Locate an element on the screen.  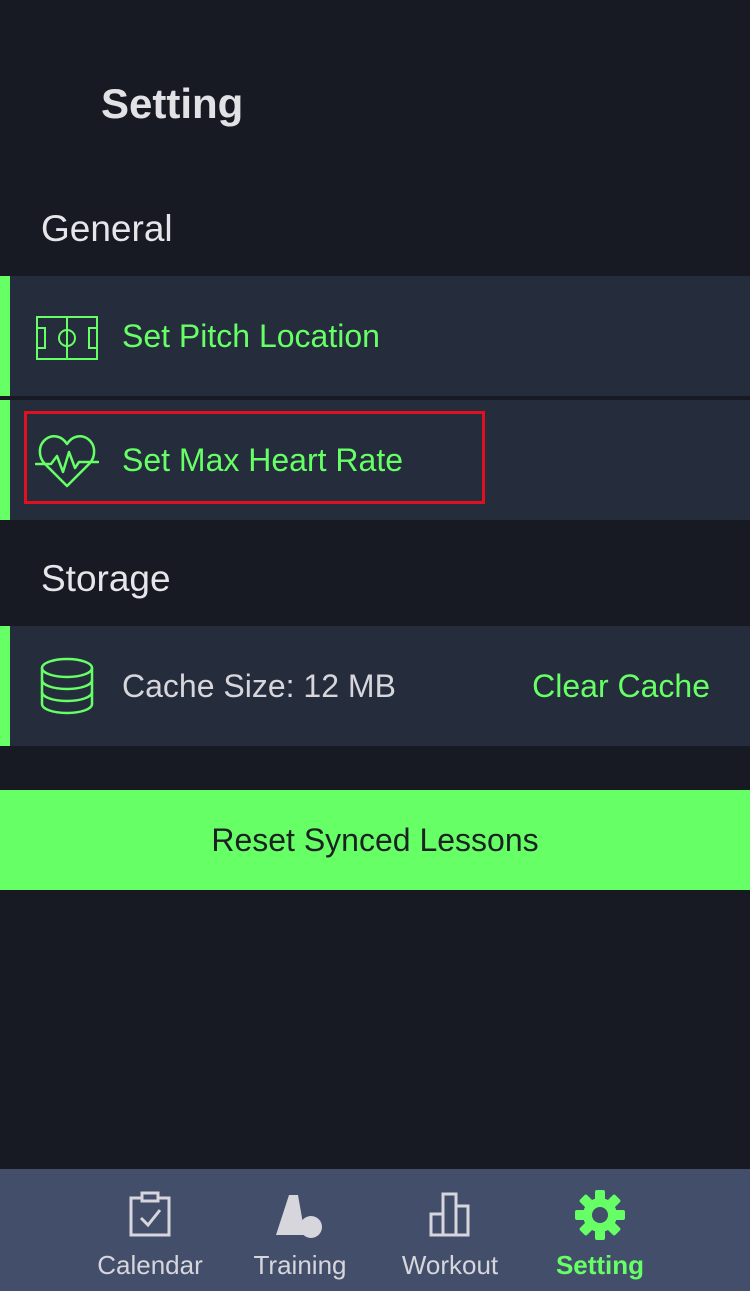
database-icon is located at coordinates (67, 686).